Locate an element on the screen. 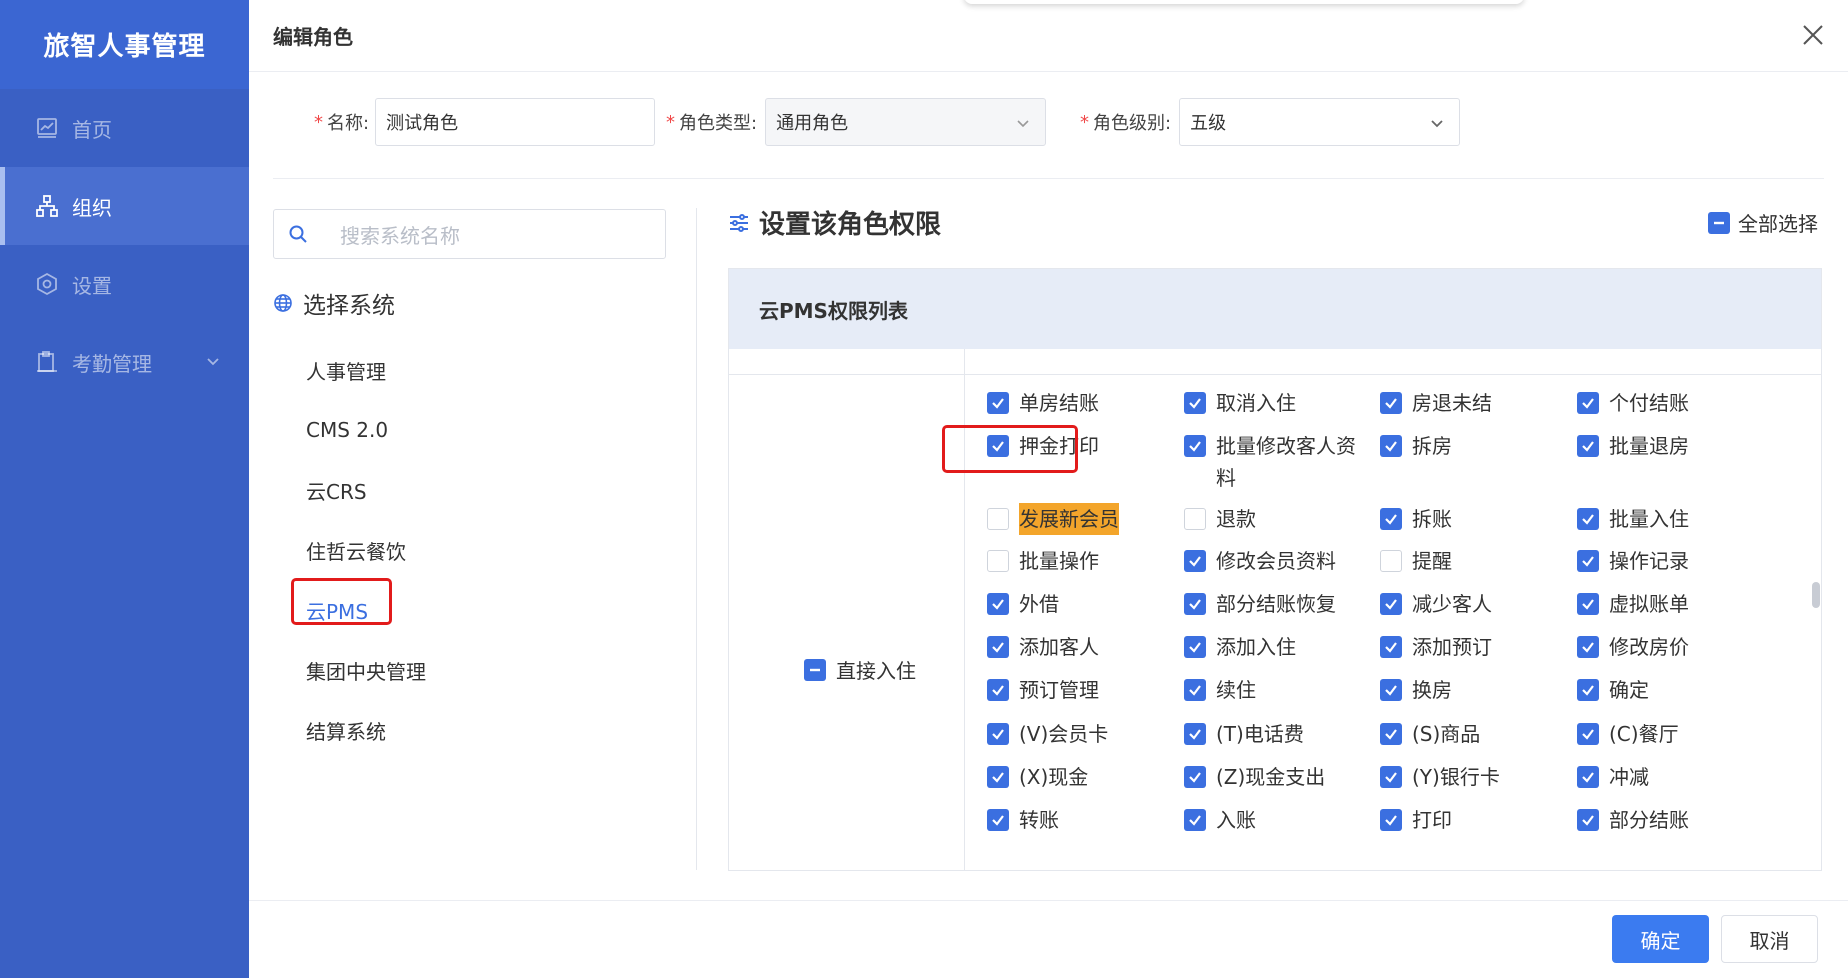  permission-checkbox: 入账 is located at coordinates (1276, 820).